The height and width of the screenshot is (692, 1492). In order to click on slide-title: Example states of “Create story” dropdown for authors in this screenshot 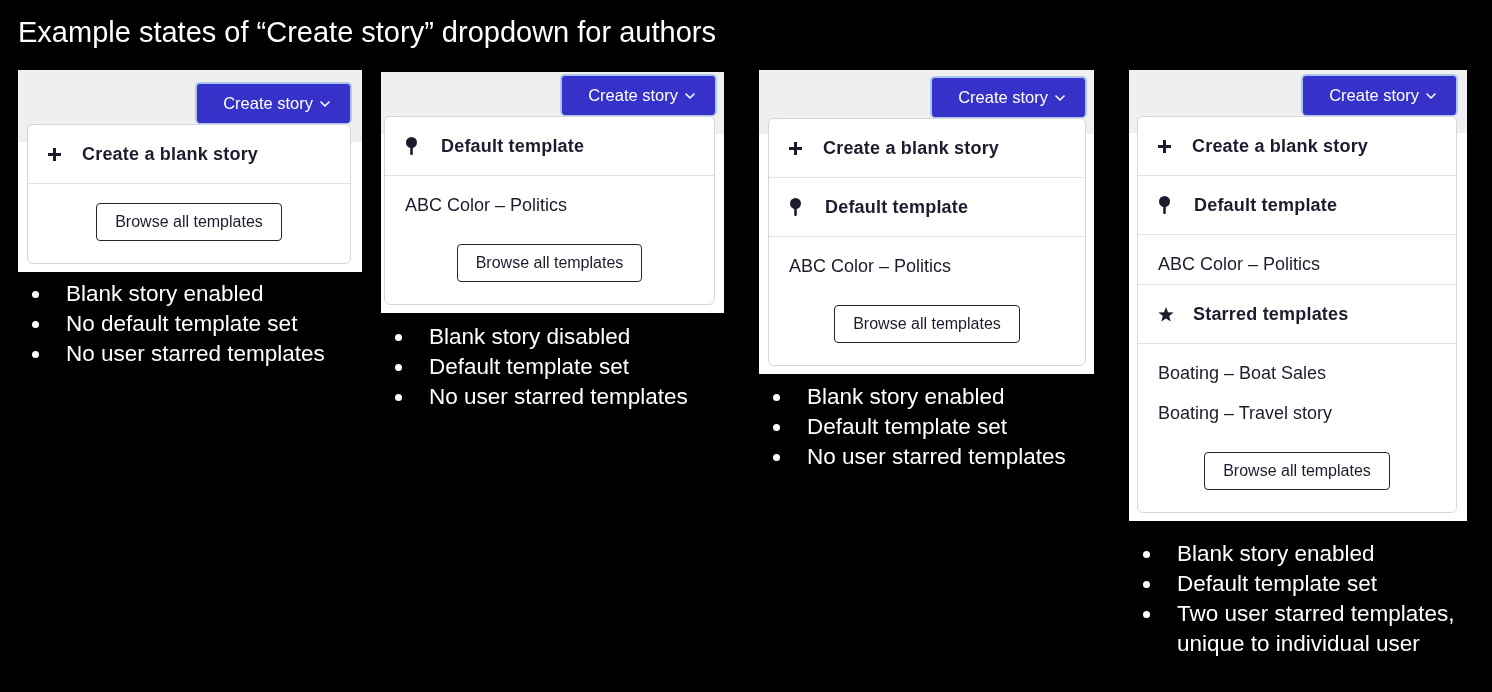, I will do `click(367, 32)`.